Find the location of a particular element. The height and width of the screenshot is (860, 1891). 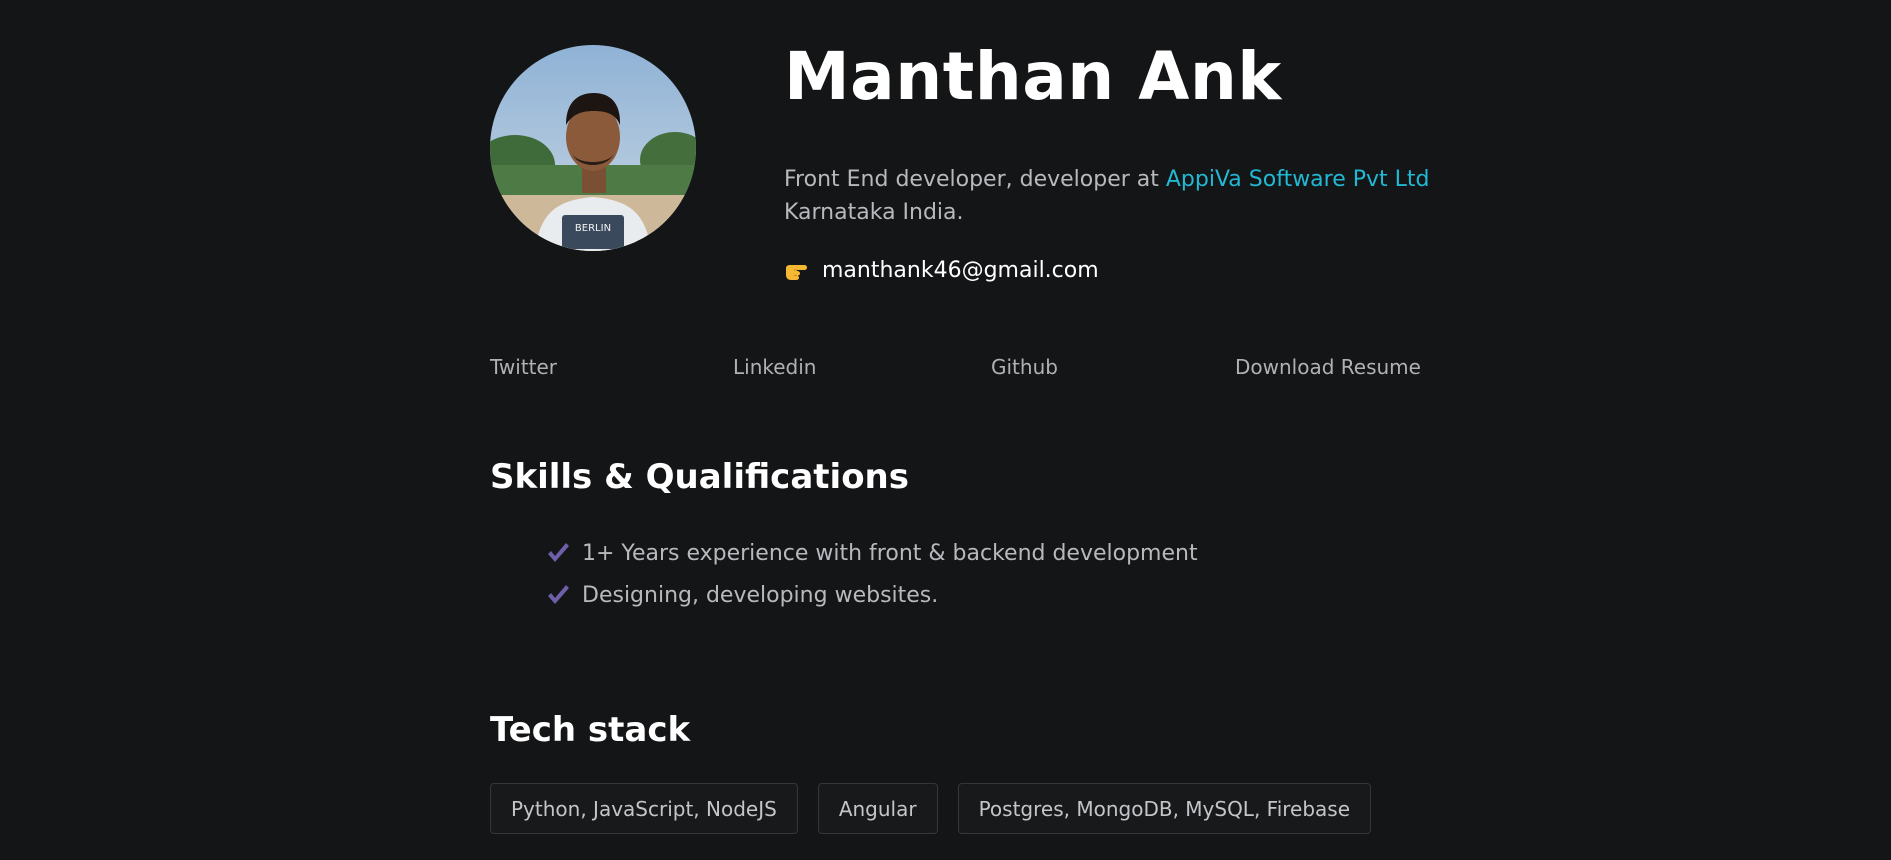

email-link: manthank46@gmail.com is located at coordinates (960, 270).